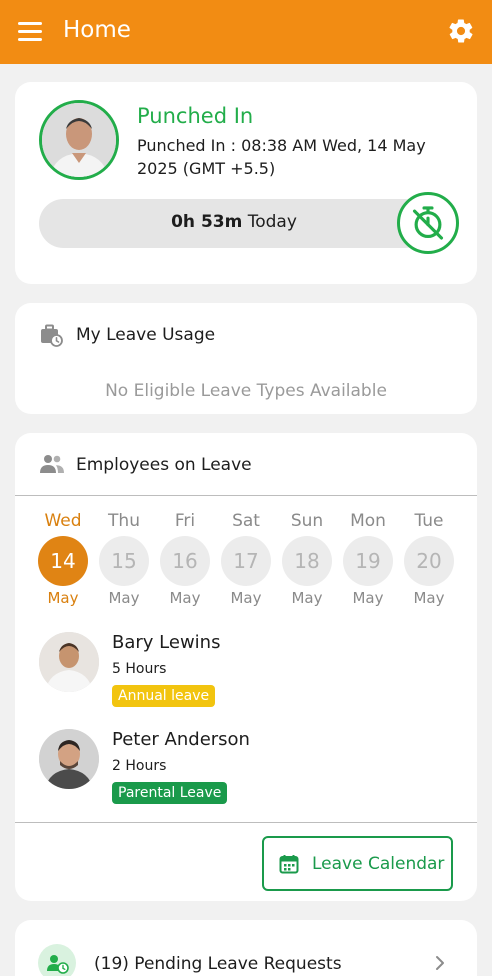 This screenshot has height=976, width=492. What do you see at coordinates (289, 864) in the screenshot?
I see `calendar-icon` at bounding box center [289, 864].